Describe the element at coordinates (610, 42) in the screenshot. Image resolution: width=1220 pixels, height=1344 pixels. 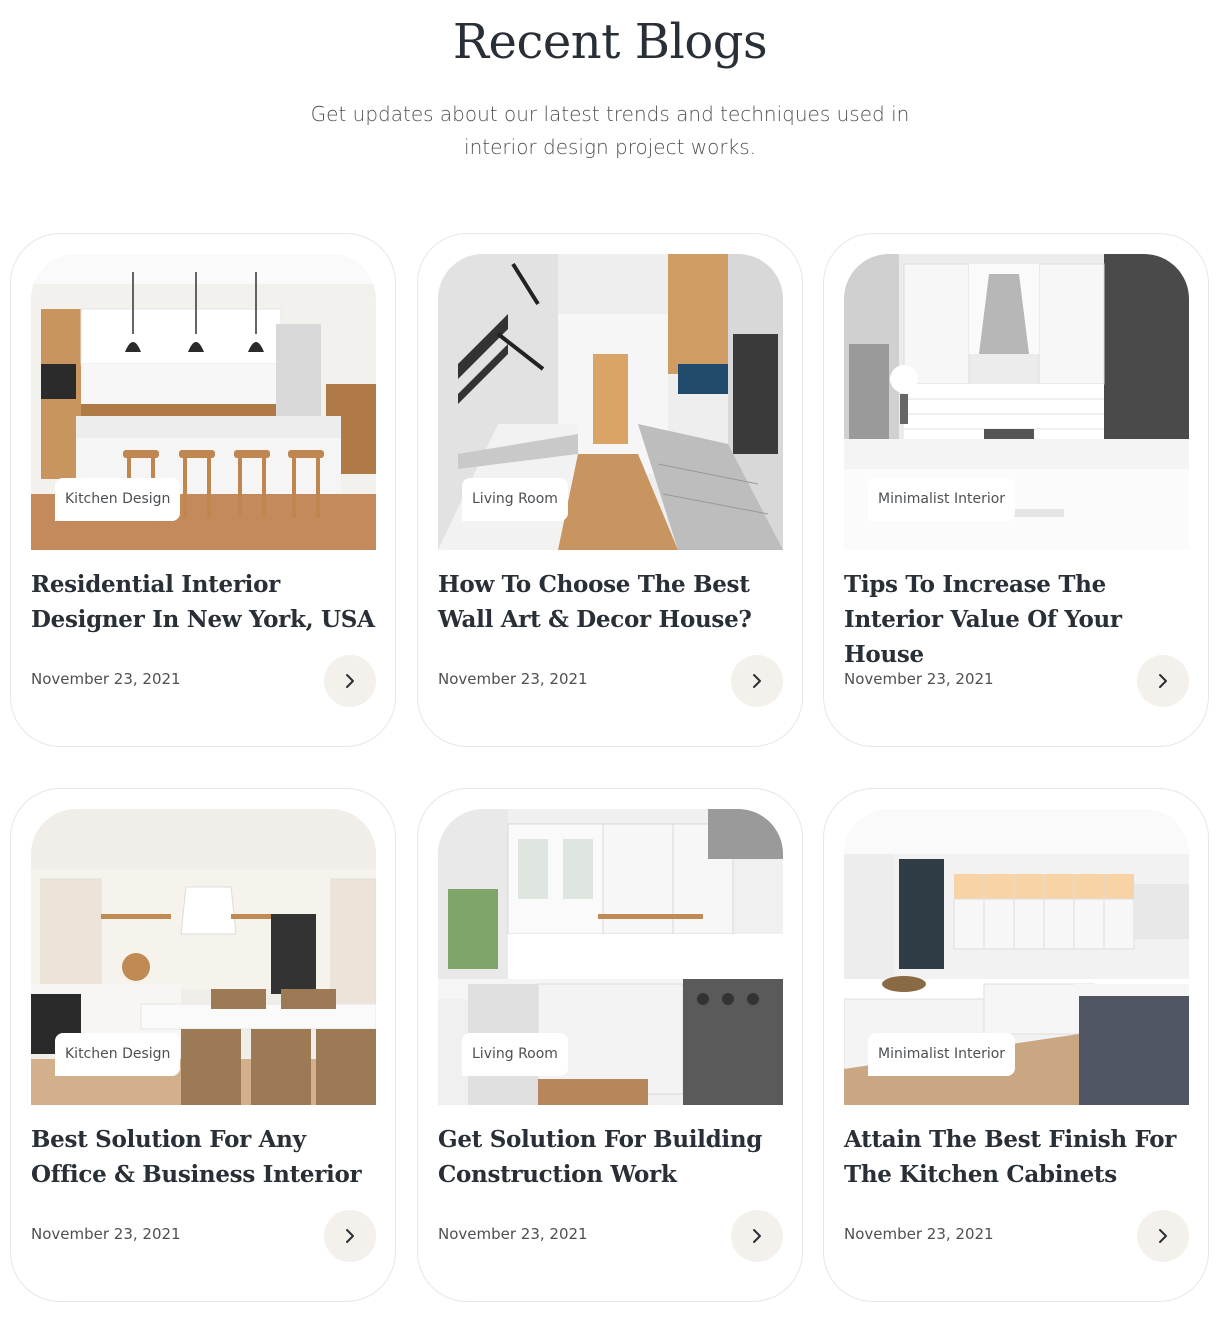
I see `section-title: Recent Blogs` at that location.